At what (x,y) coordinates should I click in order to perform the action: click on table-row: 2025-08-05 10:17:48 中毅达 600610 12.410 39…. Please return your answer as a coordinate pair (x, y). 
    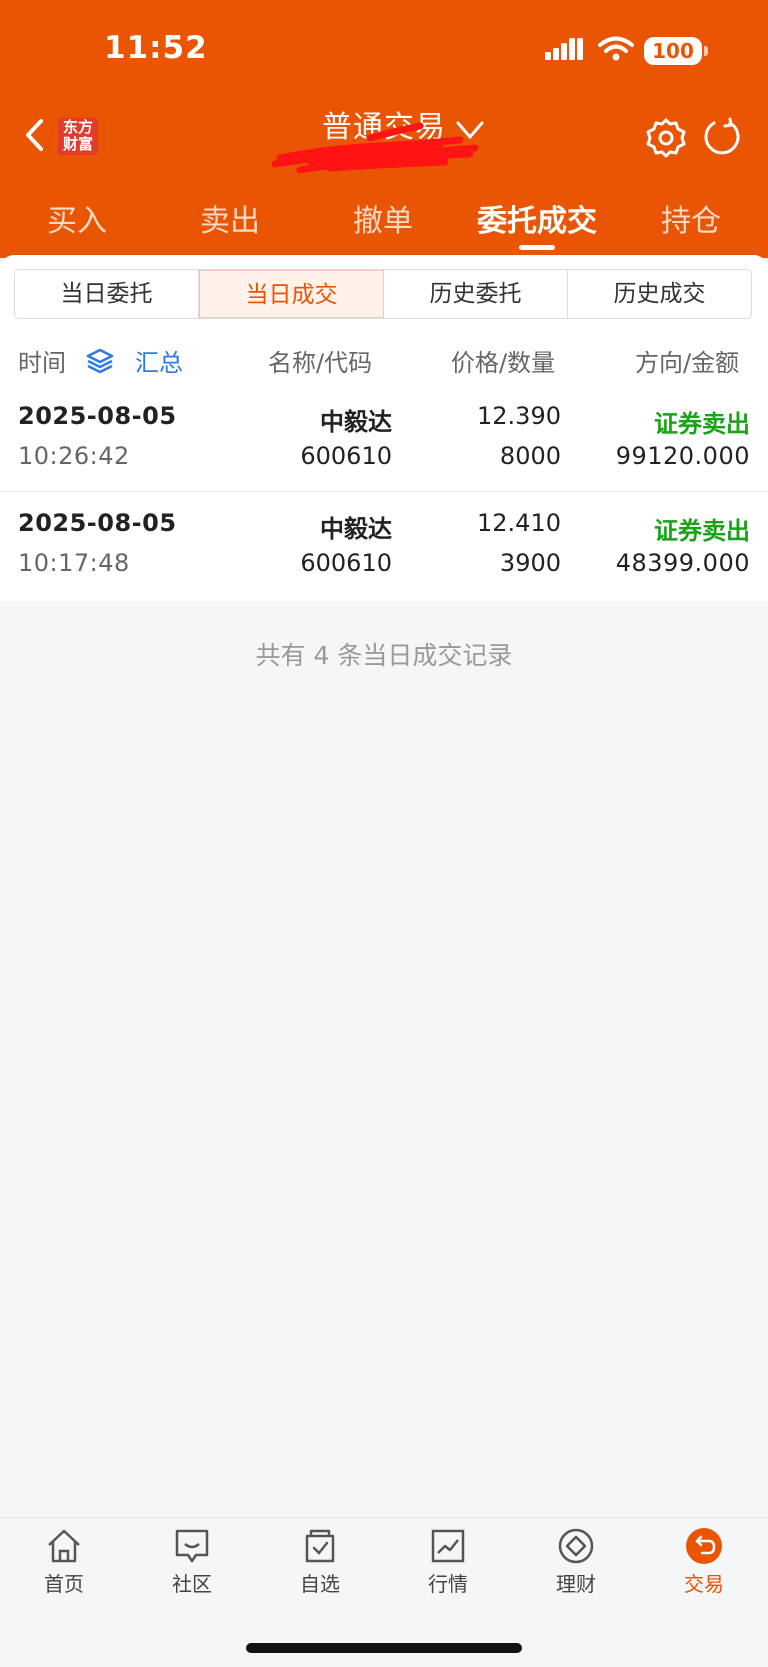
    Looking at the image, I should click on (384, 548).